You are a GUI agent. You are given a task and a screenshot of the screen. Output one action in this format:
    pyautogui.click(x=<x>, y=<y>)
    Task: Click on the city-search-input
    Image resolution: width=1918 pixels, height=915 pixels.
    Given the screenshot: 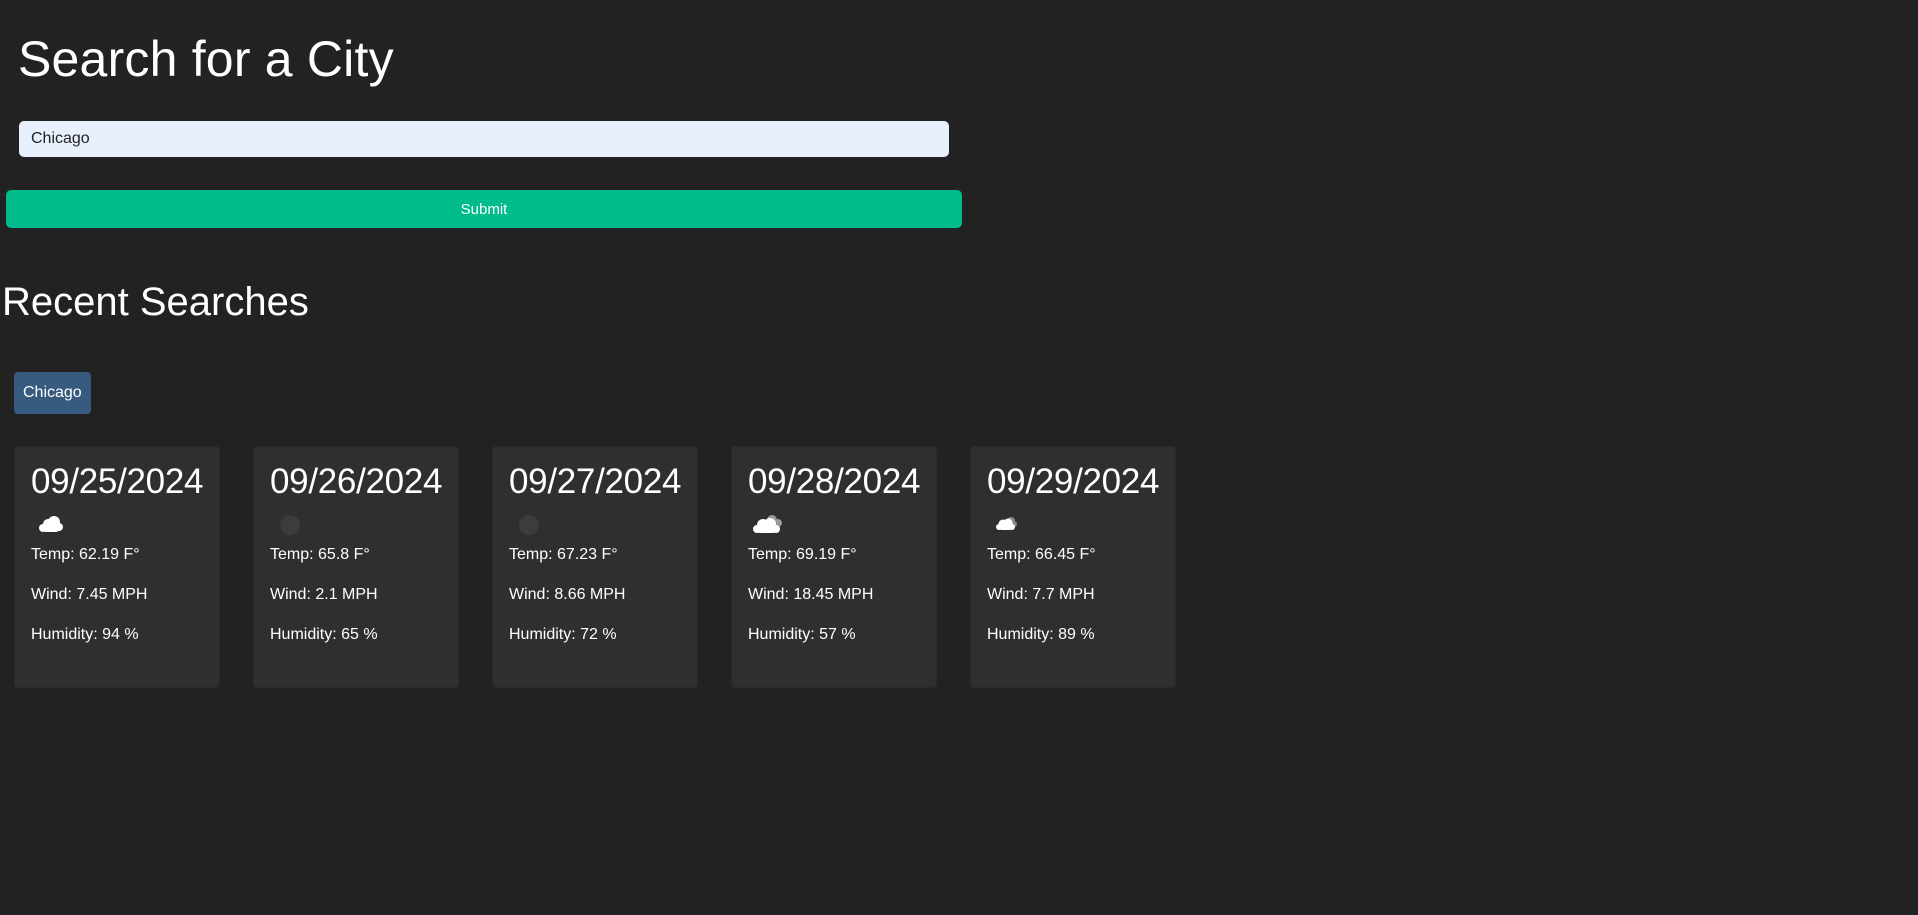 What is the action you would take?
    pyautogui.click(x=484, y=139)
    